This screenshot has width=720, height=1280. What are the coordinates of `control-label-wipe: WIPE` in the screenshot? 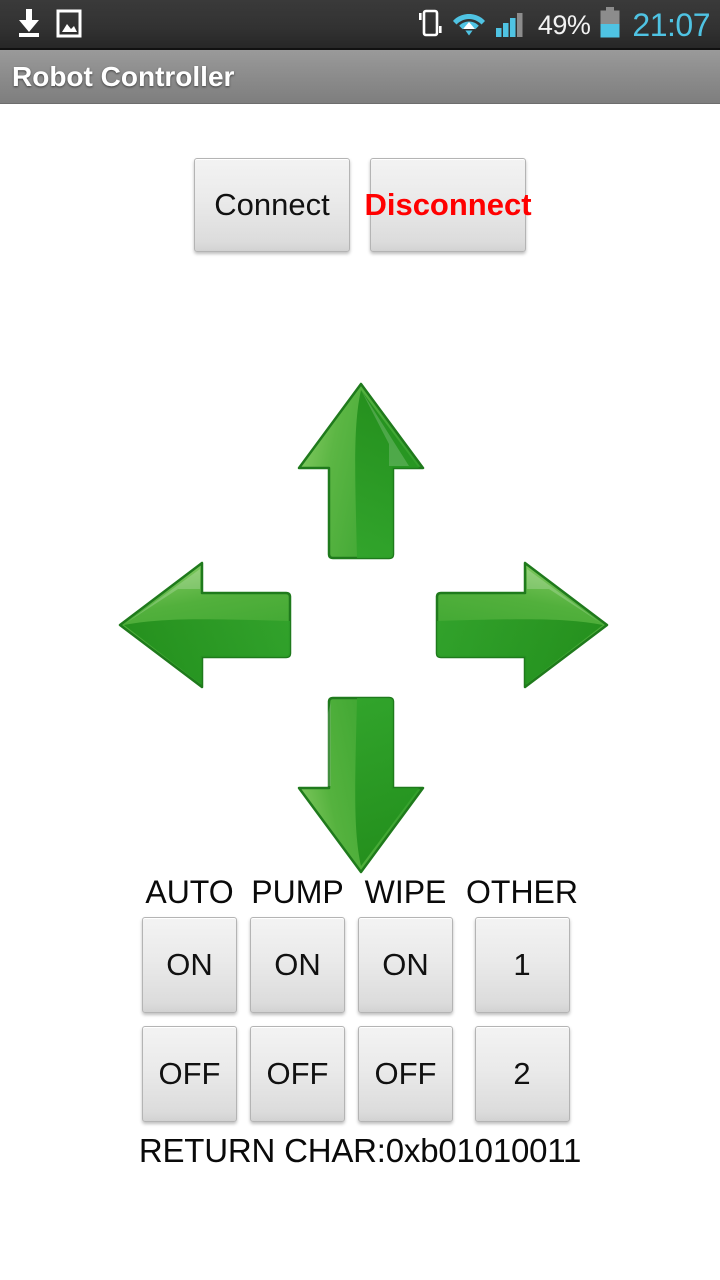 It's located at (405, 892).